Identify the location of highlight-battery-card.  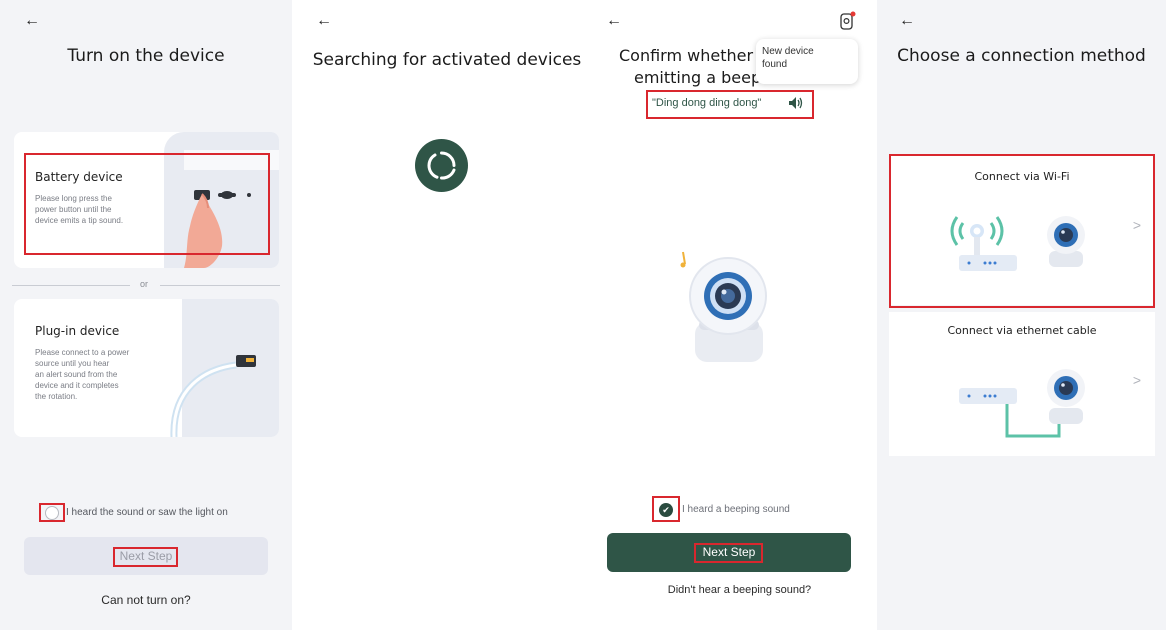
(147, 204).